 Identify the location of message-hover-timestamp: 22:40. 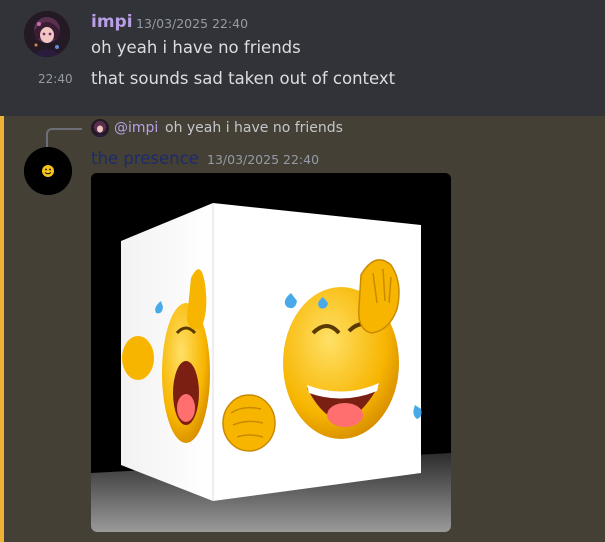
(55, 79).